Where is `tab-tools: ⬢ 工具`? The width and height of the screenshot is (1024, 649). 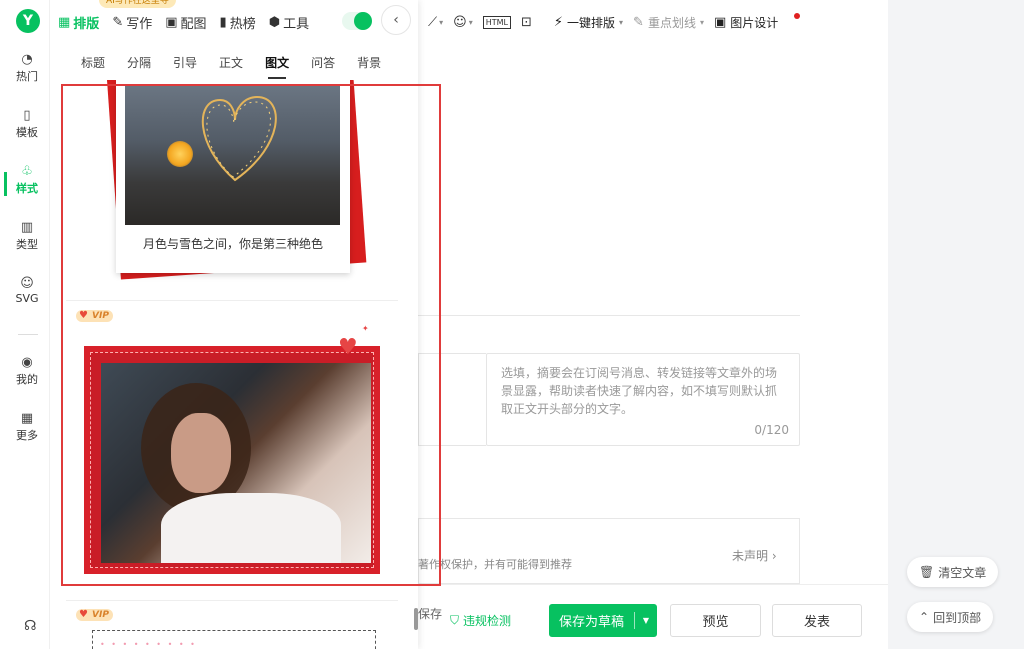 tab-tools: ⬢ 工具 is located at coordinates (289, 22).